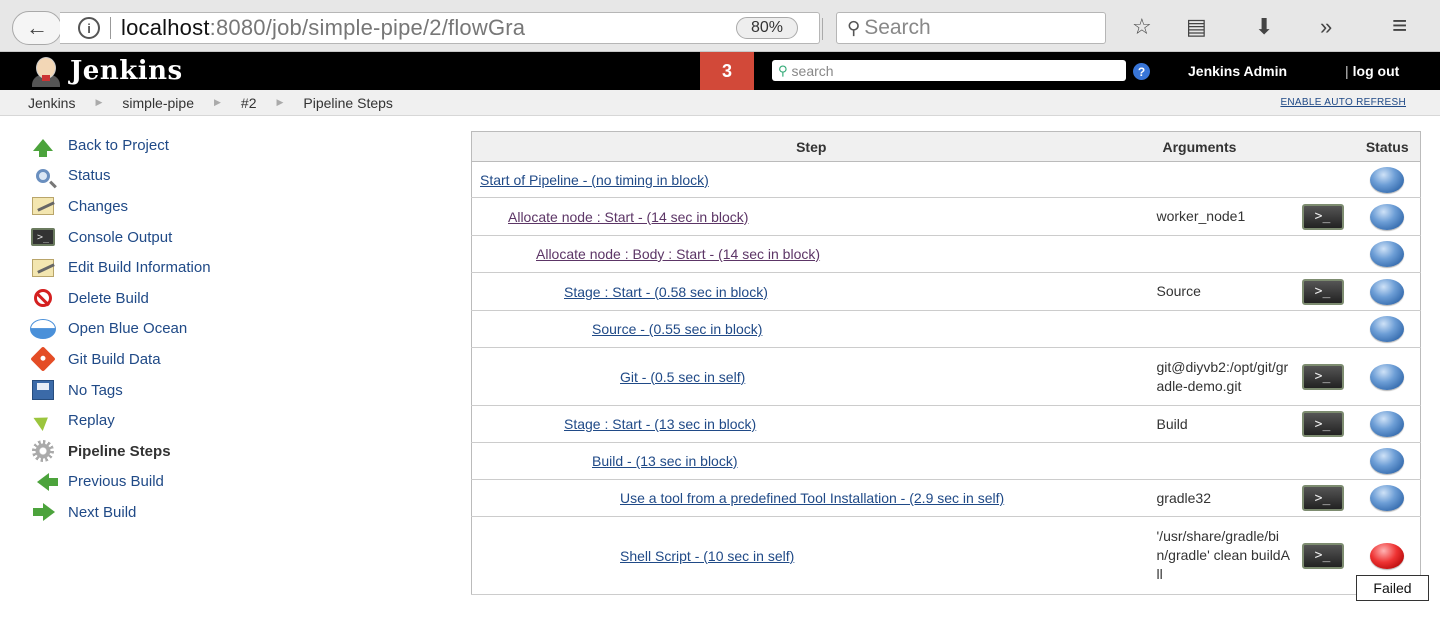 This screenshot has height=631, width=1440. Describe the element at coordinates (1399, 25) in the screenshot. I see `menu-icon: ≡` at that location.